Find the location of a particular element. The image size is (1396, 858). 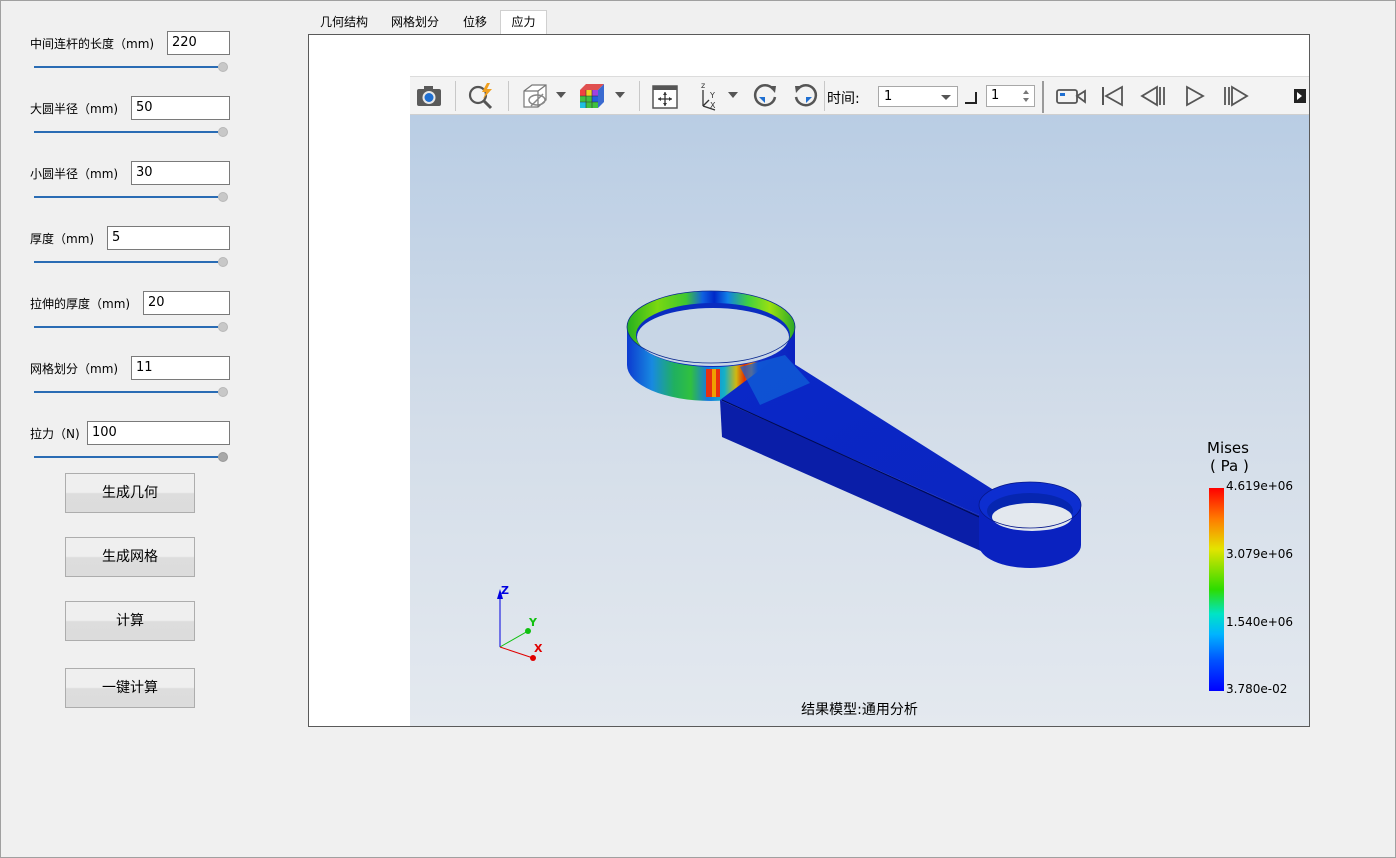

big-radius-slider is located at coordinates (131, 132).